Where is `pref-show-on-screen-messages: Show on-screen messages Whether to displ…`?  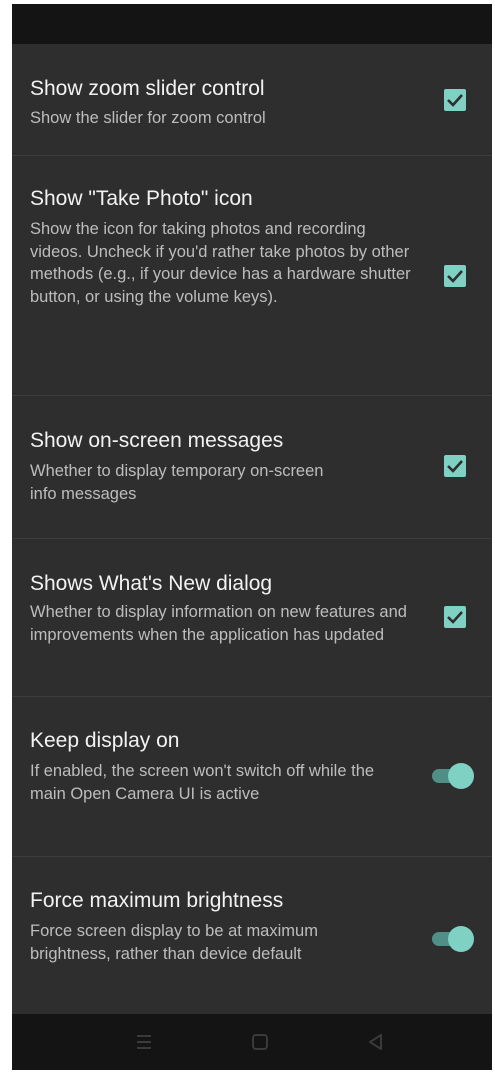
pref-show-on-screen-messages: Show on-screen messages Whether to displ… is located at coordinates (252, 467).